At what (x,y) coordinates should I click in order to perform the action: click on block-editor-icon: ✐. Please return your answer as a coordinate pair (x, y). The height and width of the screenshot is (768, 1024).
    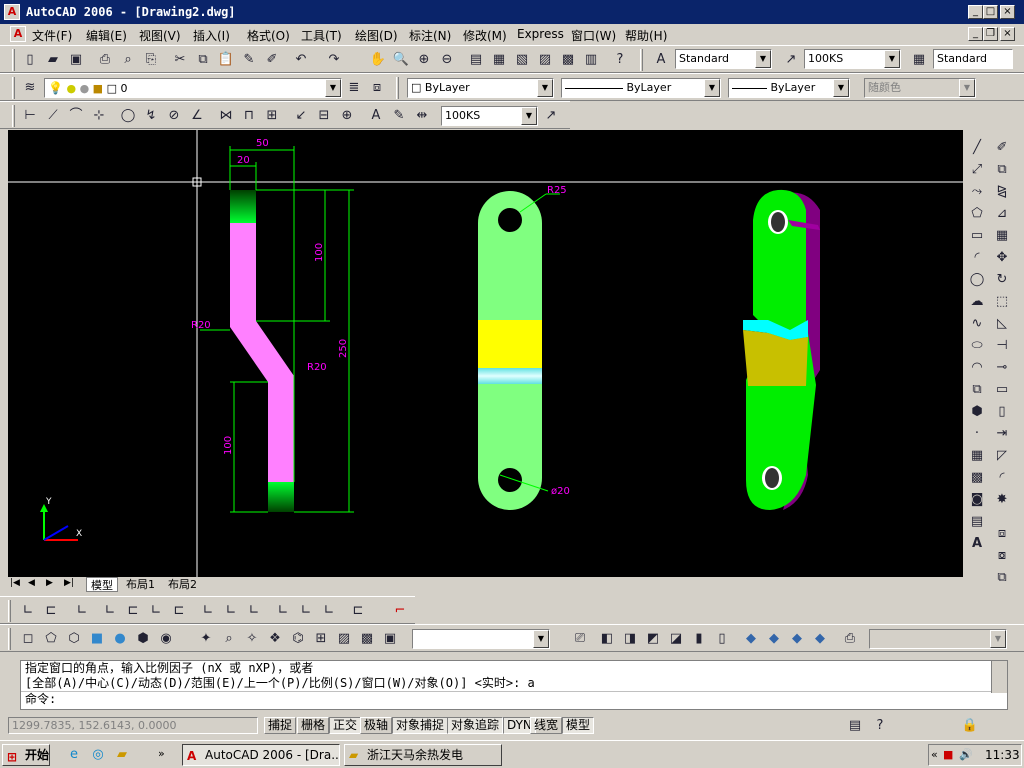
    Looking at the image, I should click on (272, 60).